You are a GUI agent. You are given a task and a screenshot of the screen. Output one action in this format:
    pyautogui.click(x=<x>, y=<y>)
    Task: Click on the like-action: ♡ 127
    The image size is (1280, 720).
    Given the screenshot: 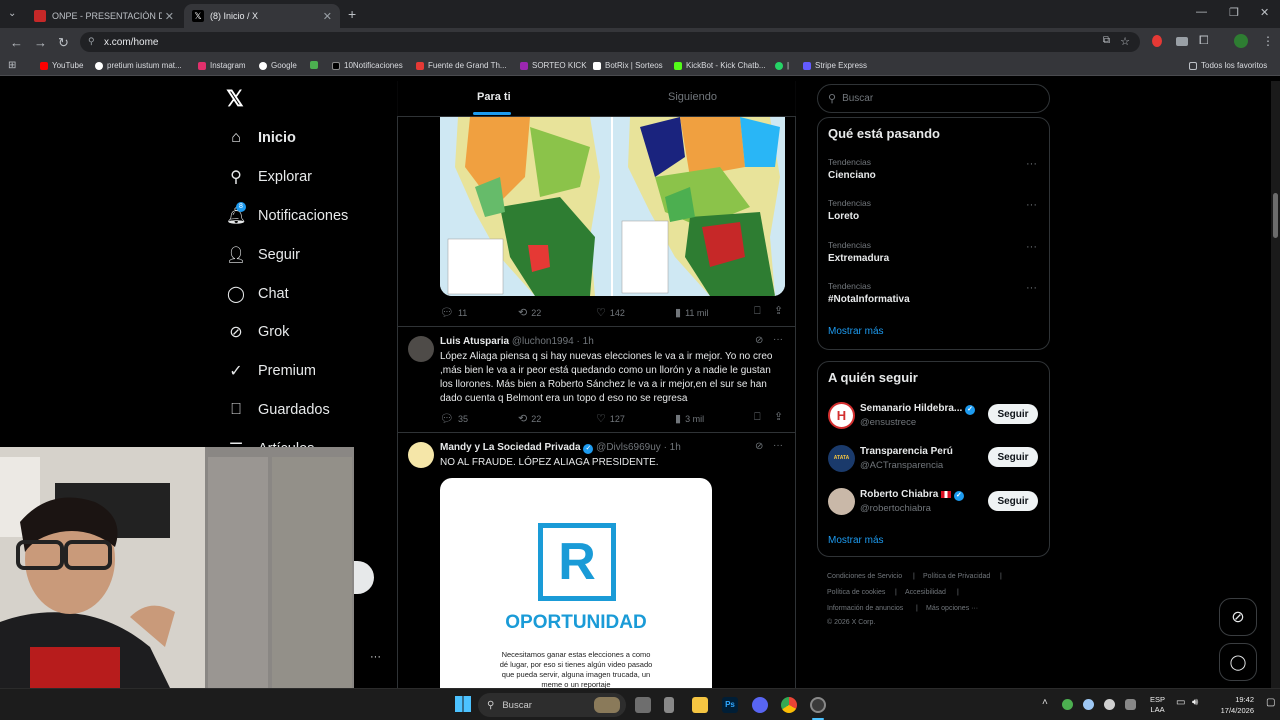 What is the action you would take?
    pyautogui.click(x=610, y=418)
    